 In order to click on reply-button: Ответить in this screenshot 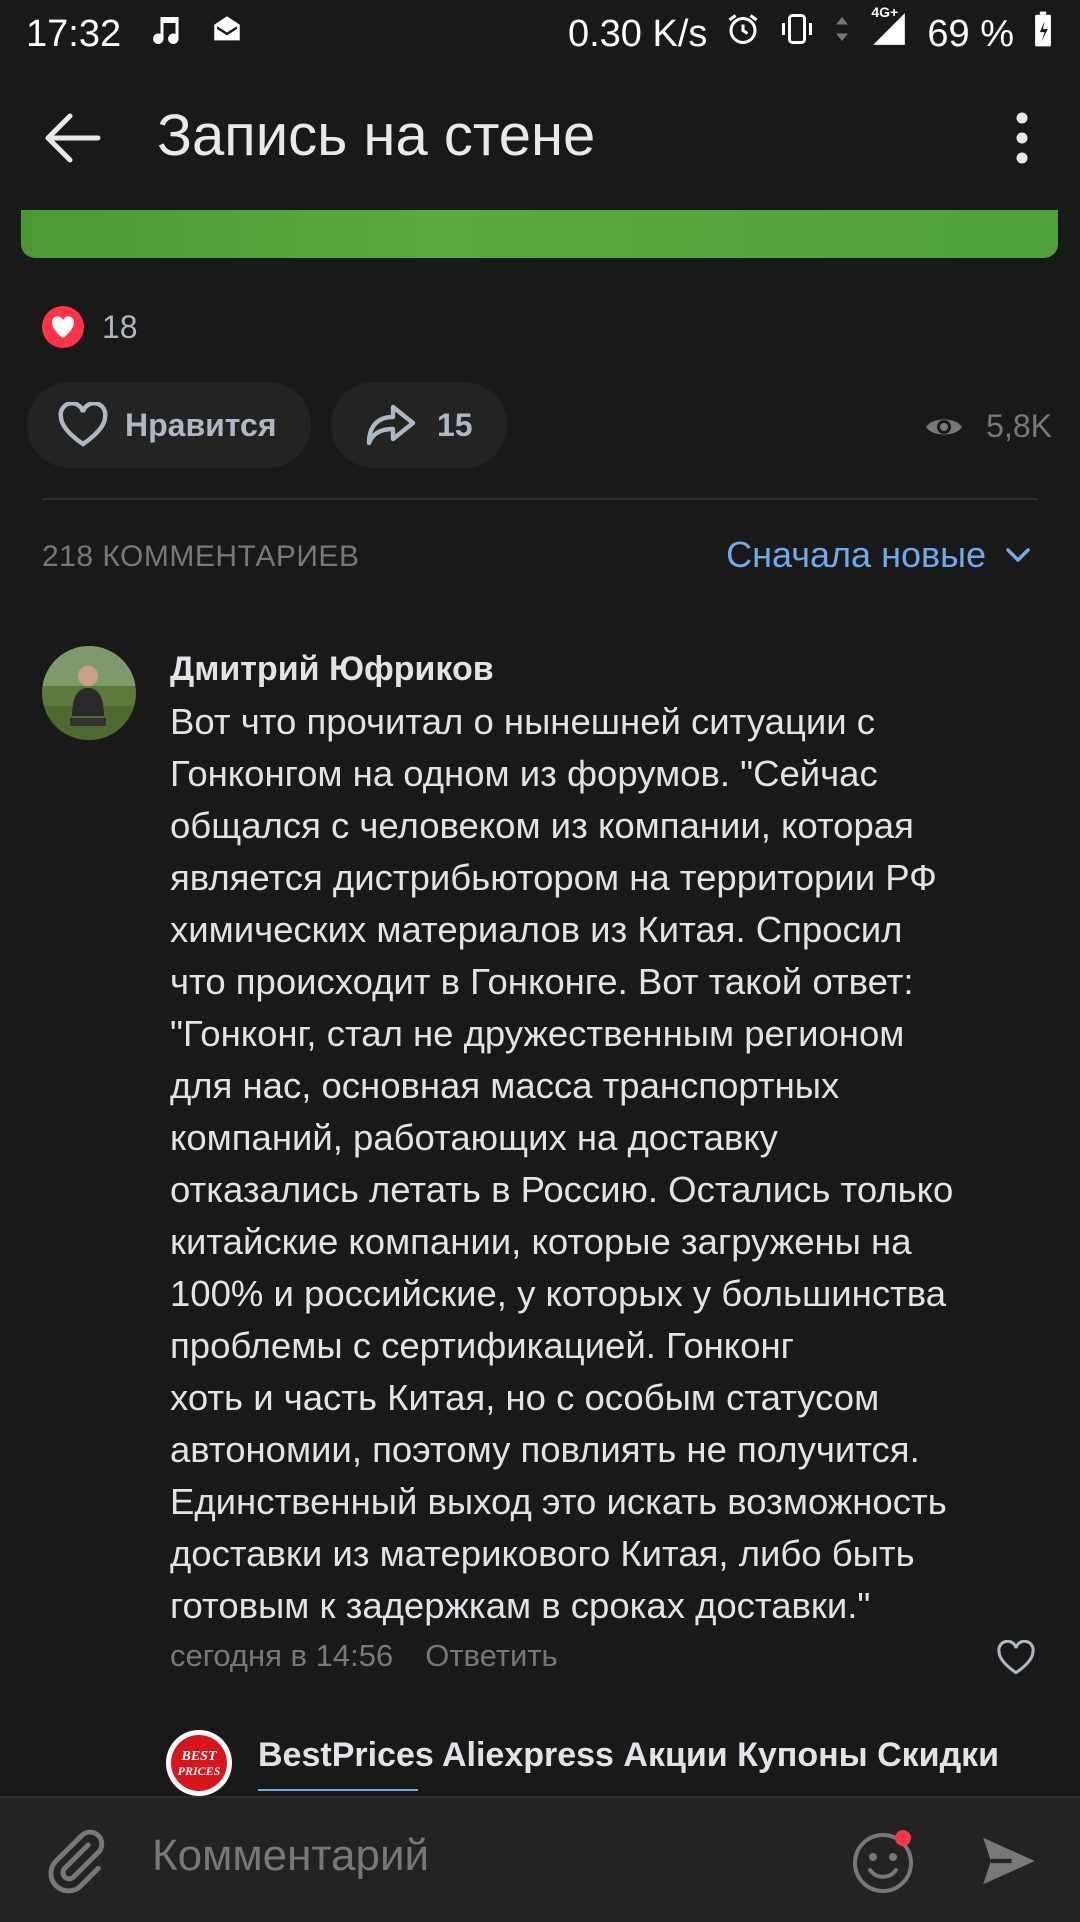, I will do `click(491, 1656)`.